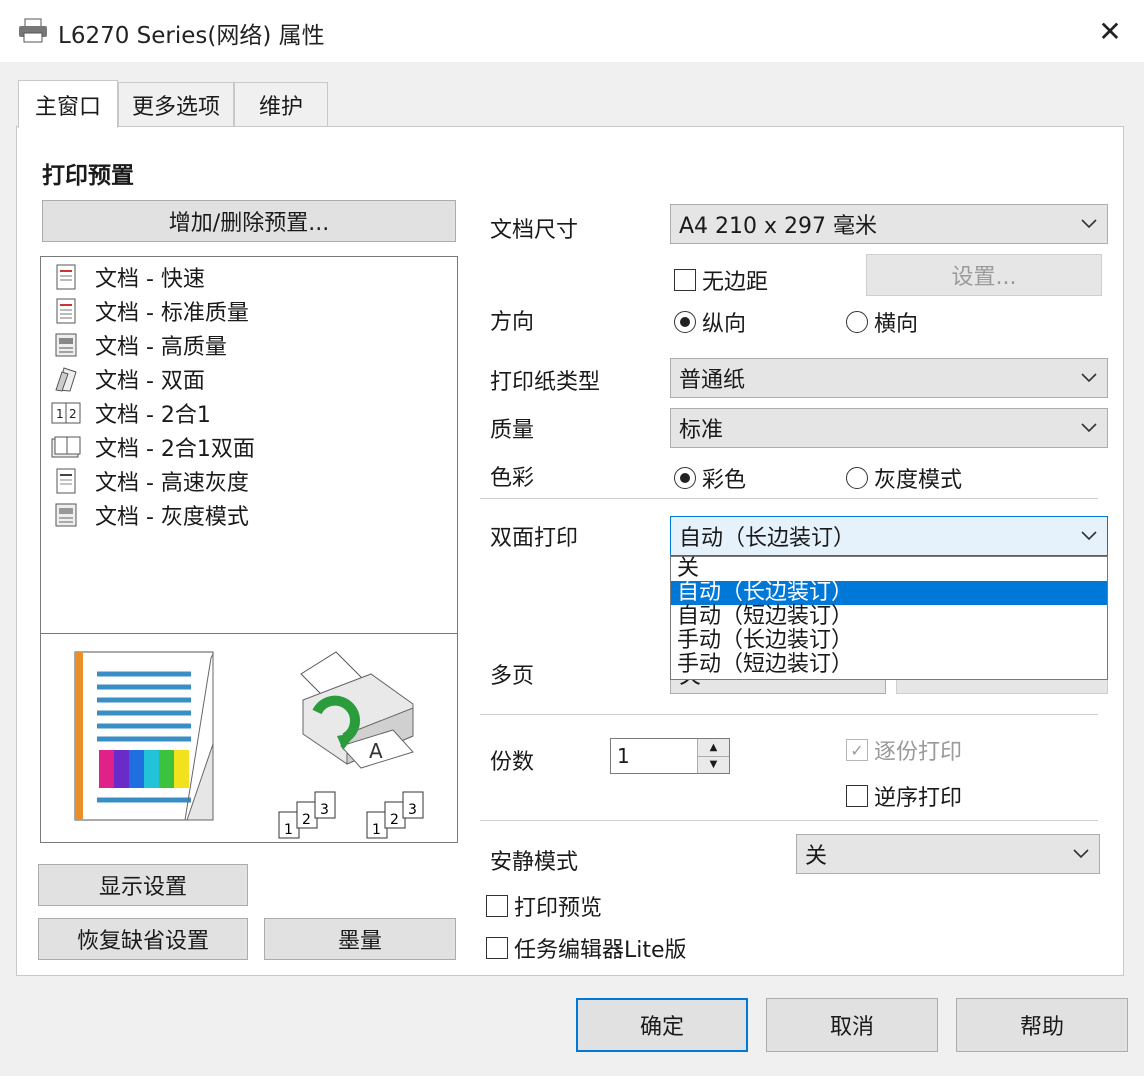  I want to click on duplex-select: 自动（长边装订）, so click(889, 536).